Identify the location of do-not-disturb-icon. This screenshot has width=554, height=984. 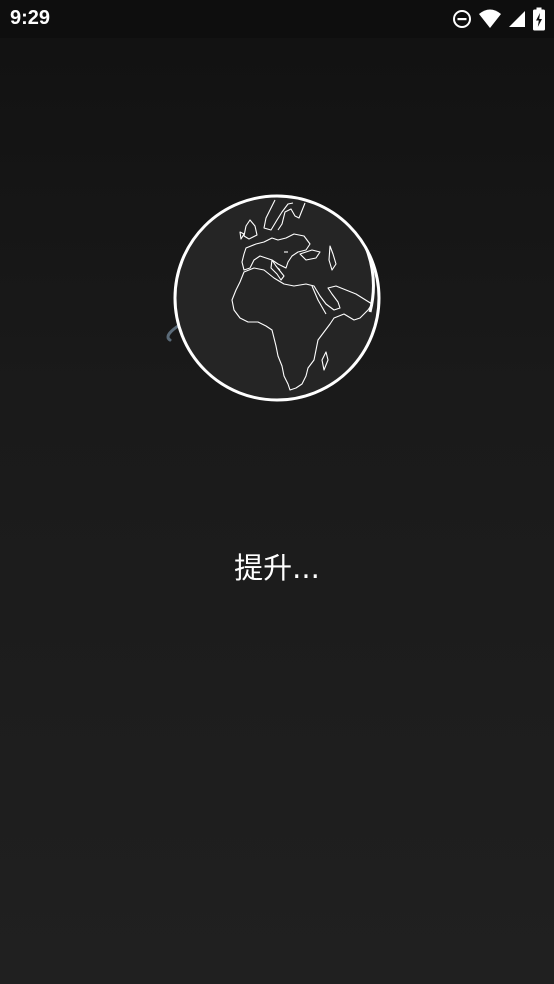
(462, 19).